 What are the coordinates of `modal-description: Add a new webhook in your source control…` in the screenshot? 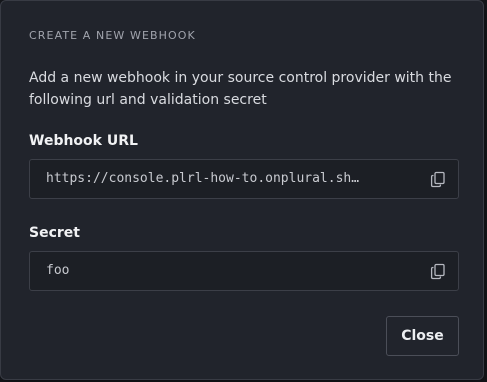 It's located at (240, 89).